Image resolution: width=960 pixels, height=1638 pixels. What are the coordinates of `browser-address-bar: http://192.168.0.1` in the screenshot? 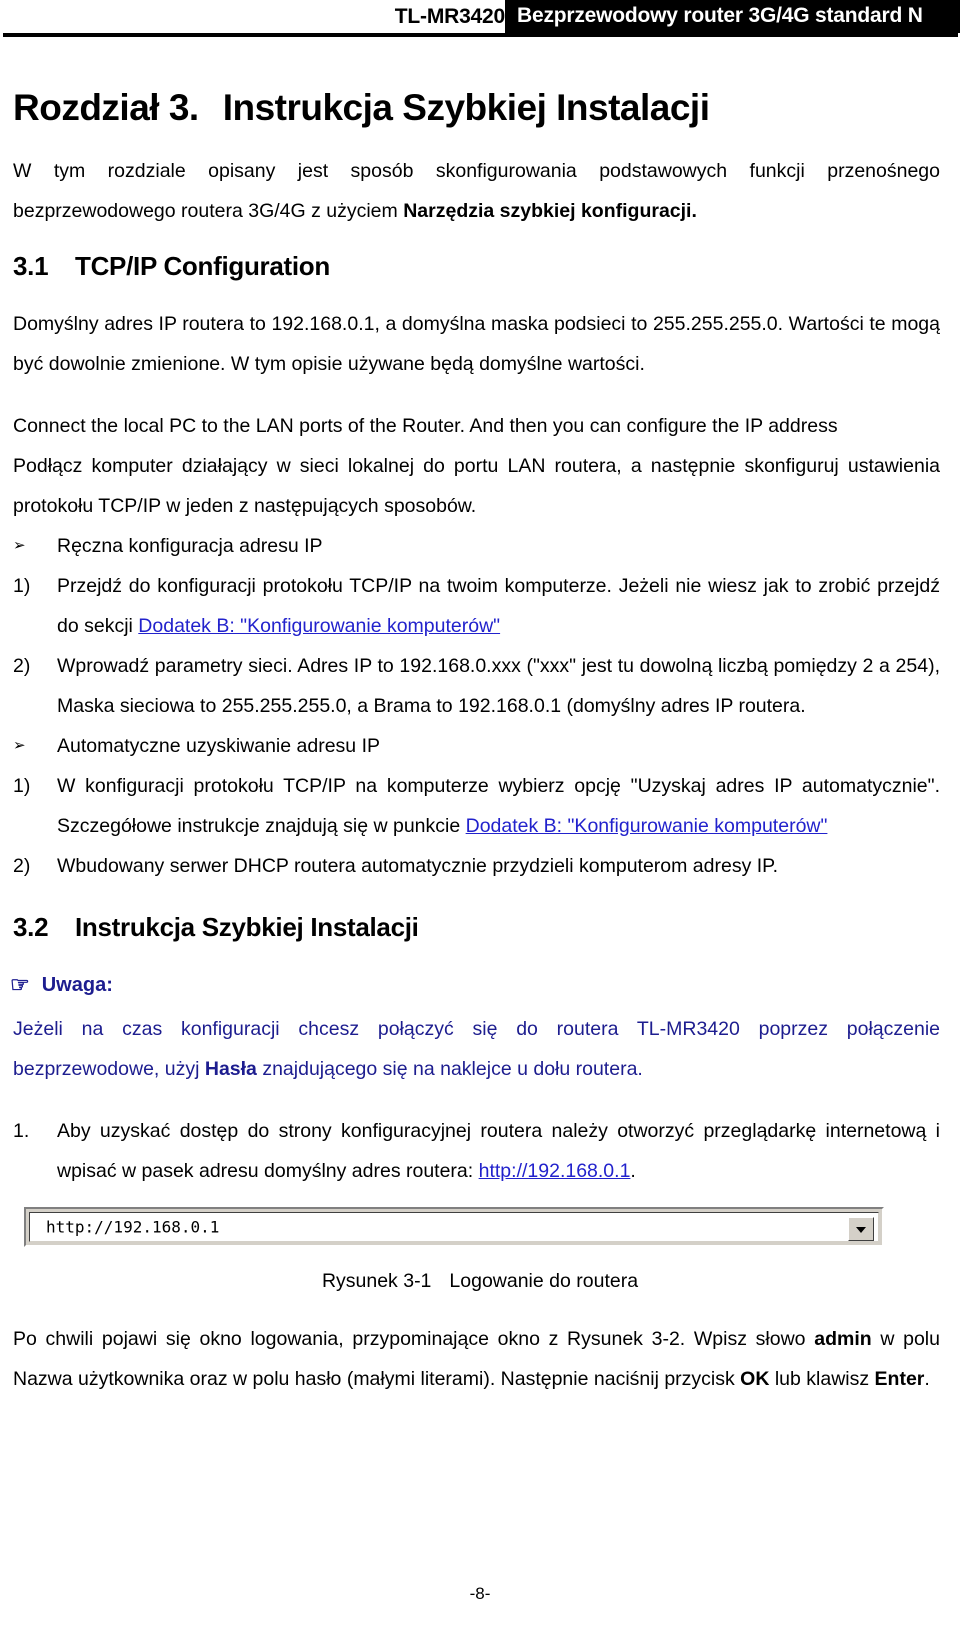 It's located at (454, 1226).